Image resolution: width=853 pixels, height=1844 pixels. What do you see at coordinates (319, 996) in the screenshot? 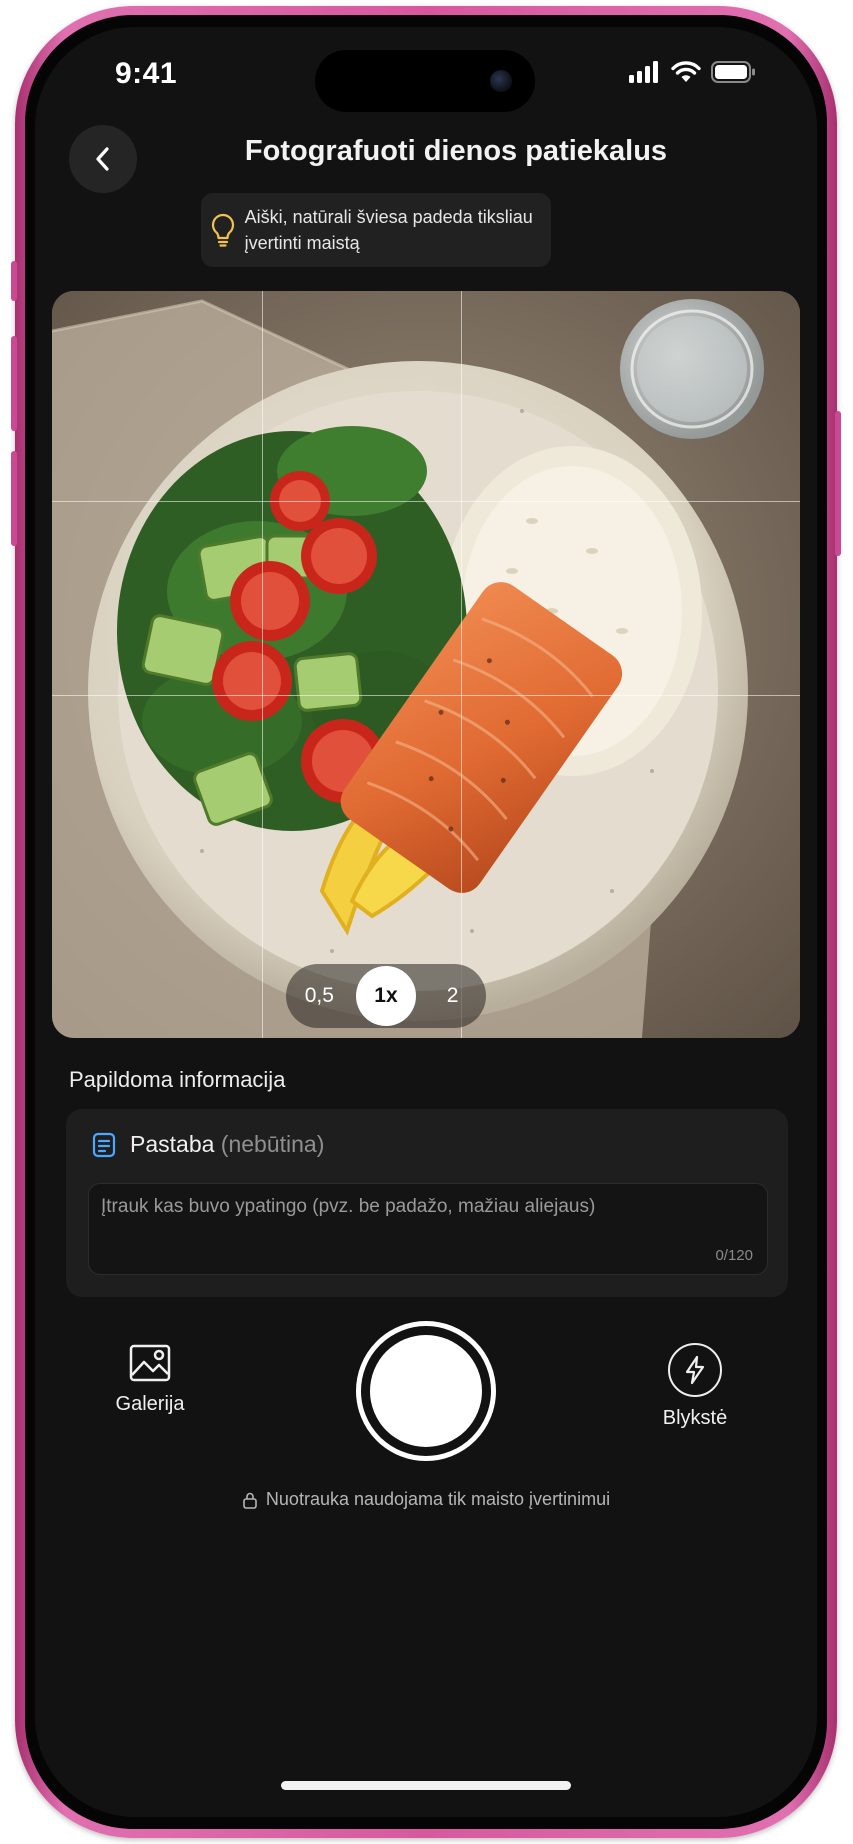
I see `zoom-option-0.5x: 0,5` at bounding box center [319, 996].